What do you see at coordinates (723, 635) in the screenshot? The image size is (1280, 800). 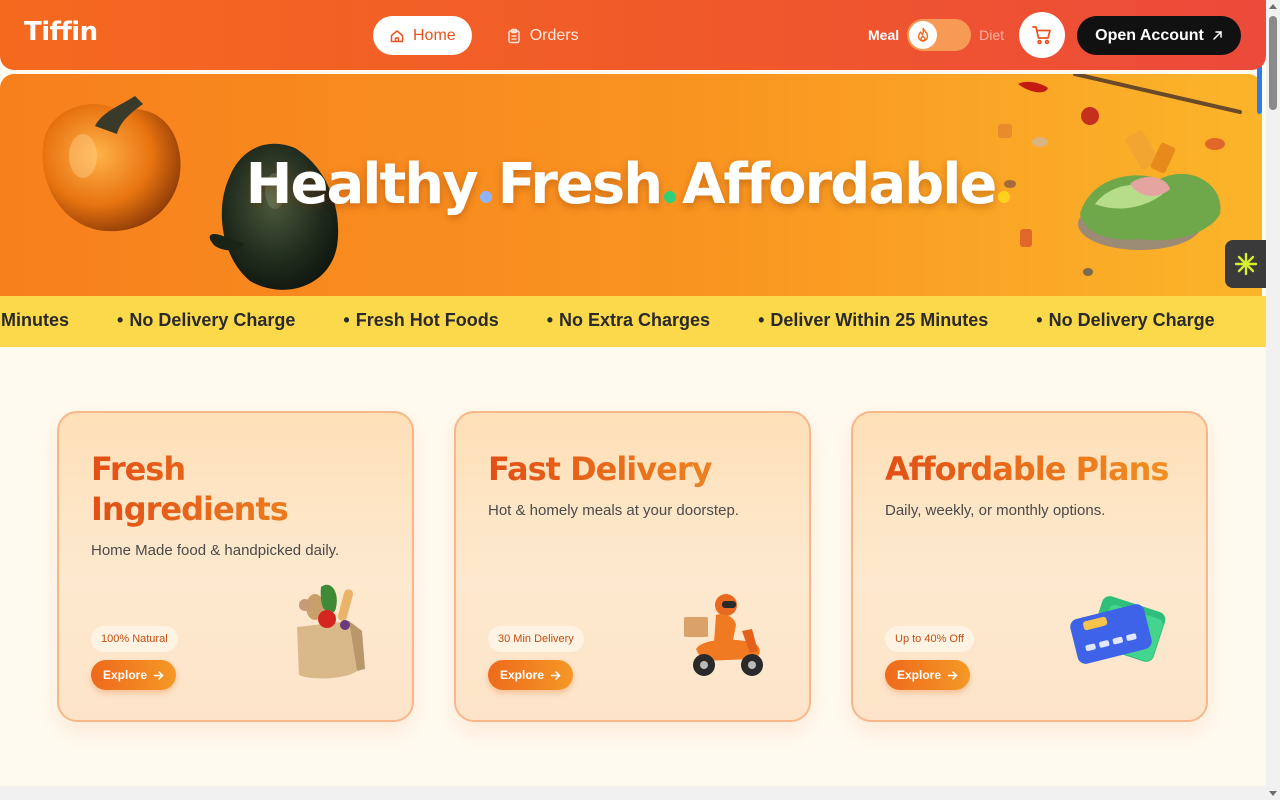 I see `delivery-scooter-icon` at bounding box center [723, 635].